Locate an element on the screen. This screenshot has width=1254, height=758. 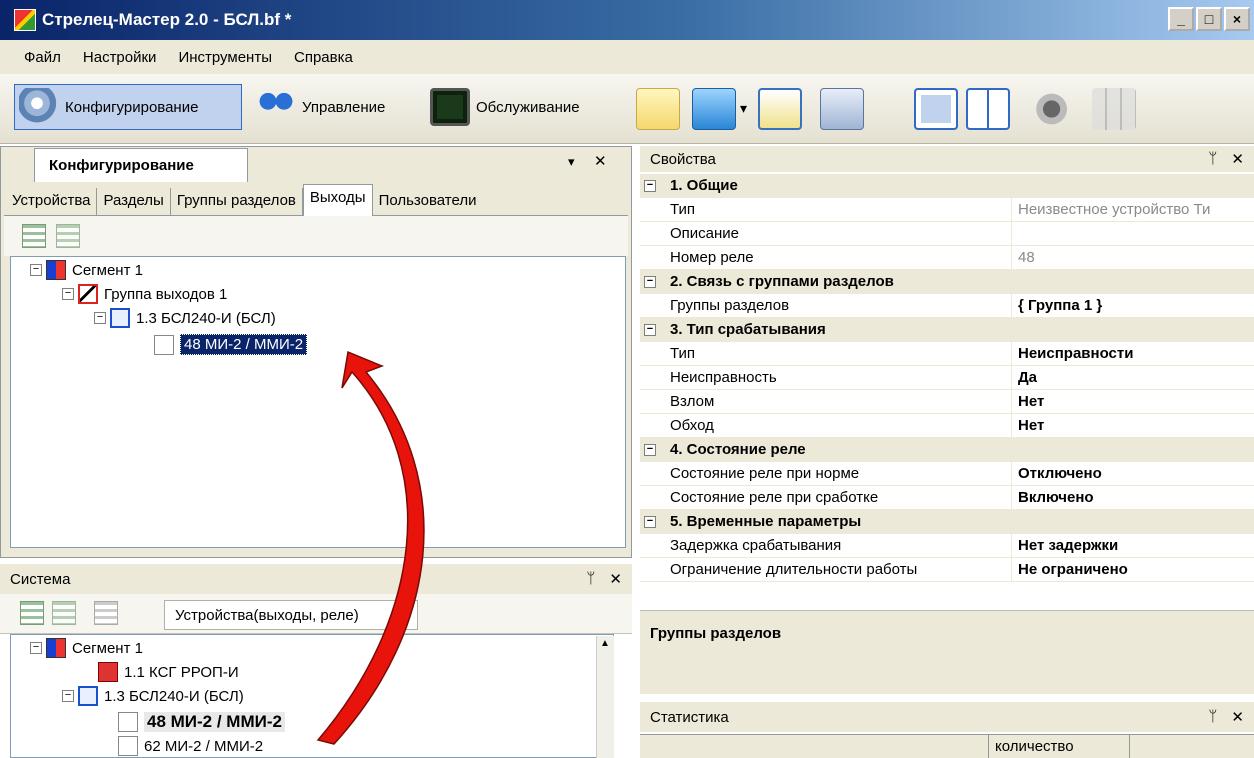
annotation-arrow is located at coordinates (370, 547).